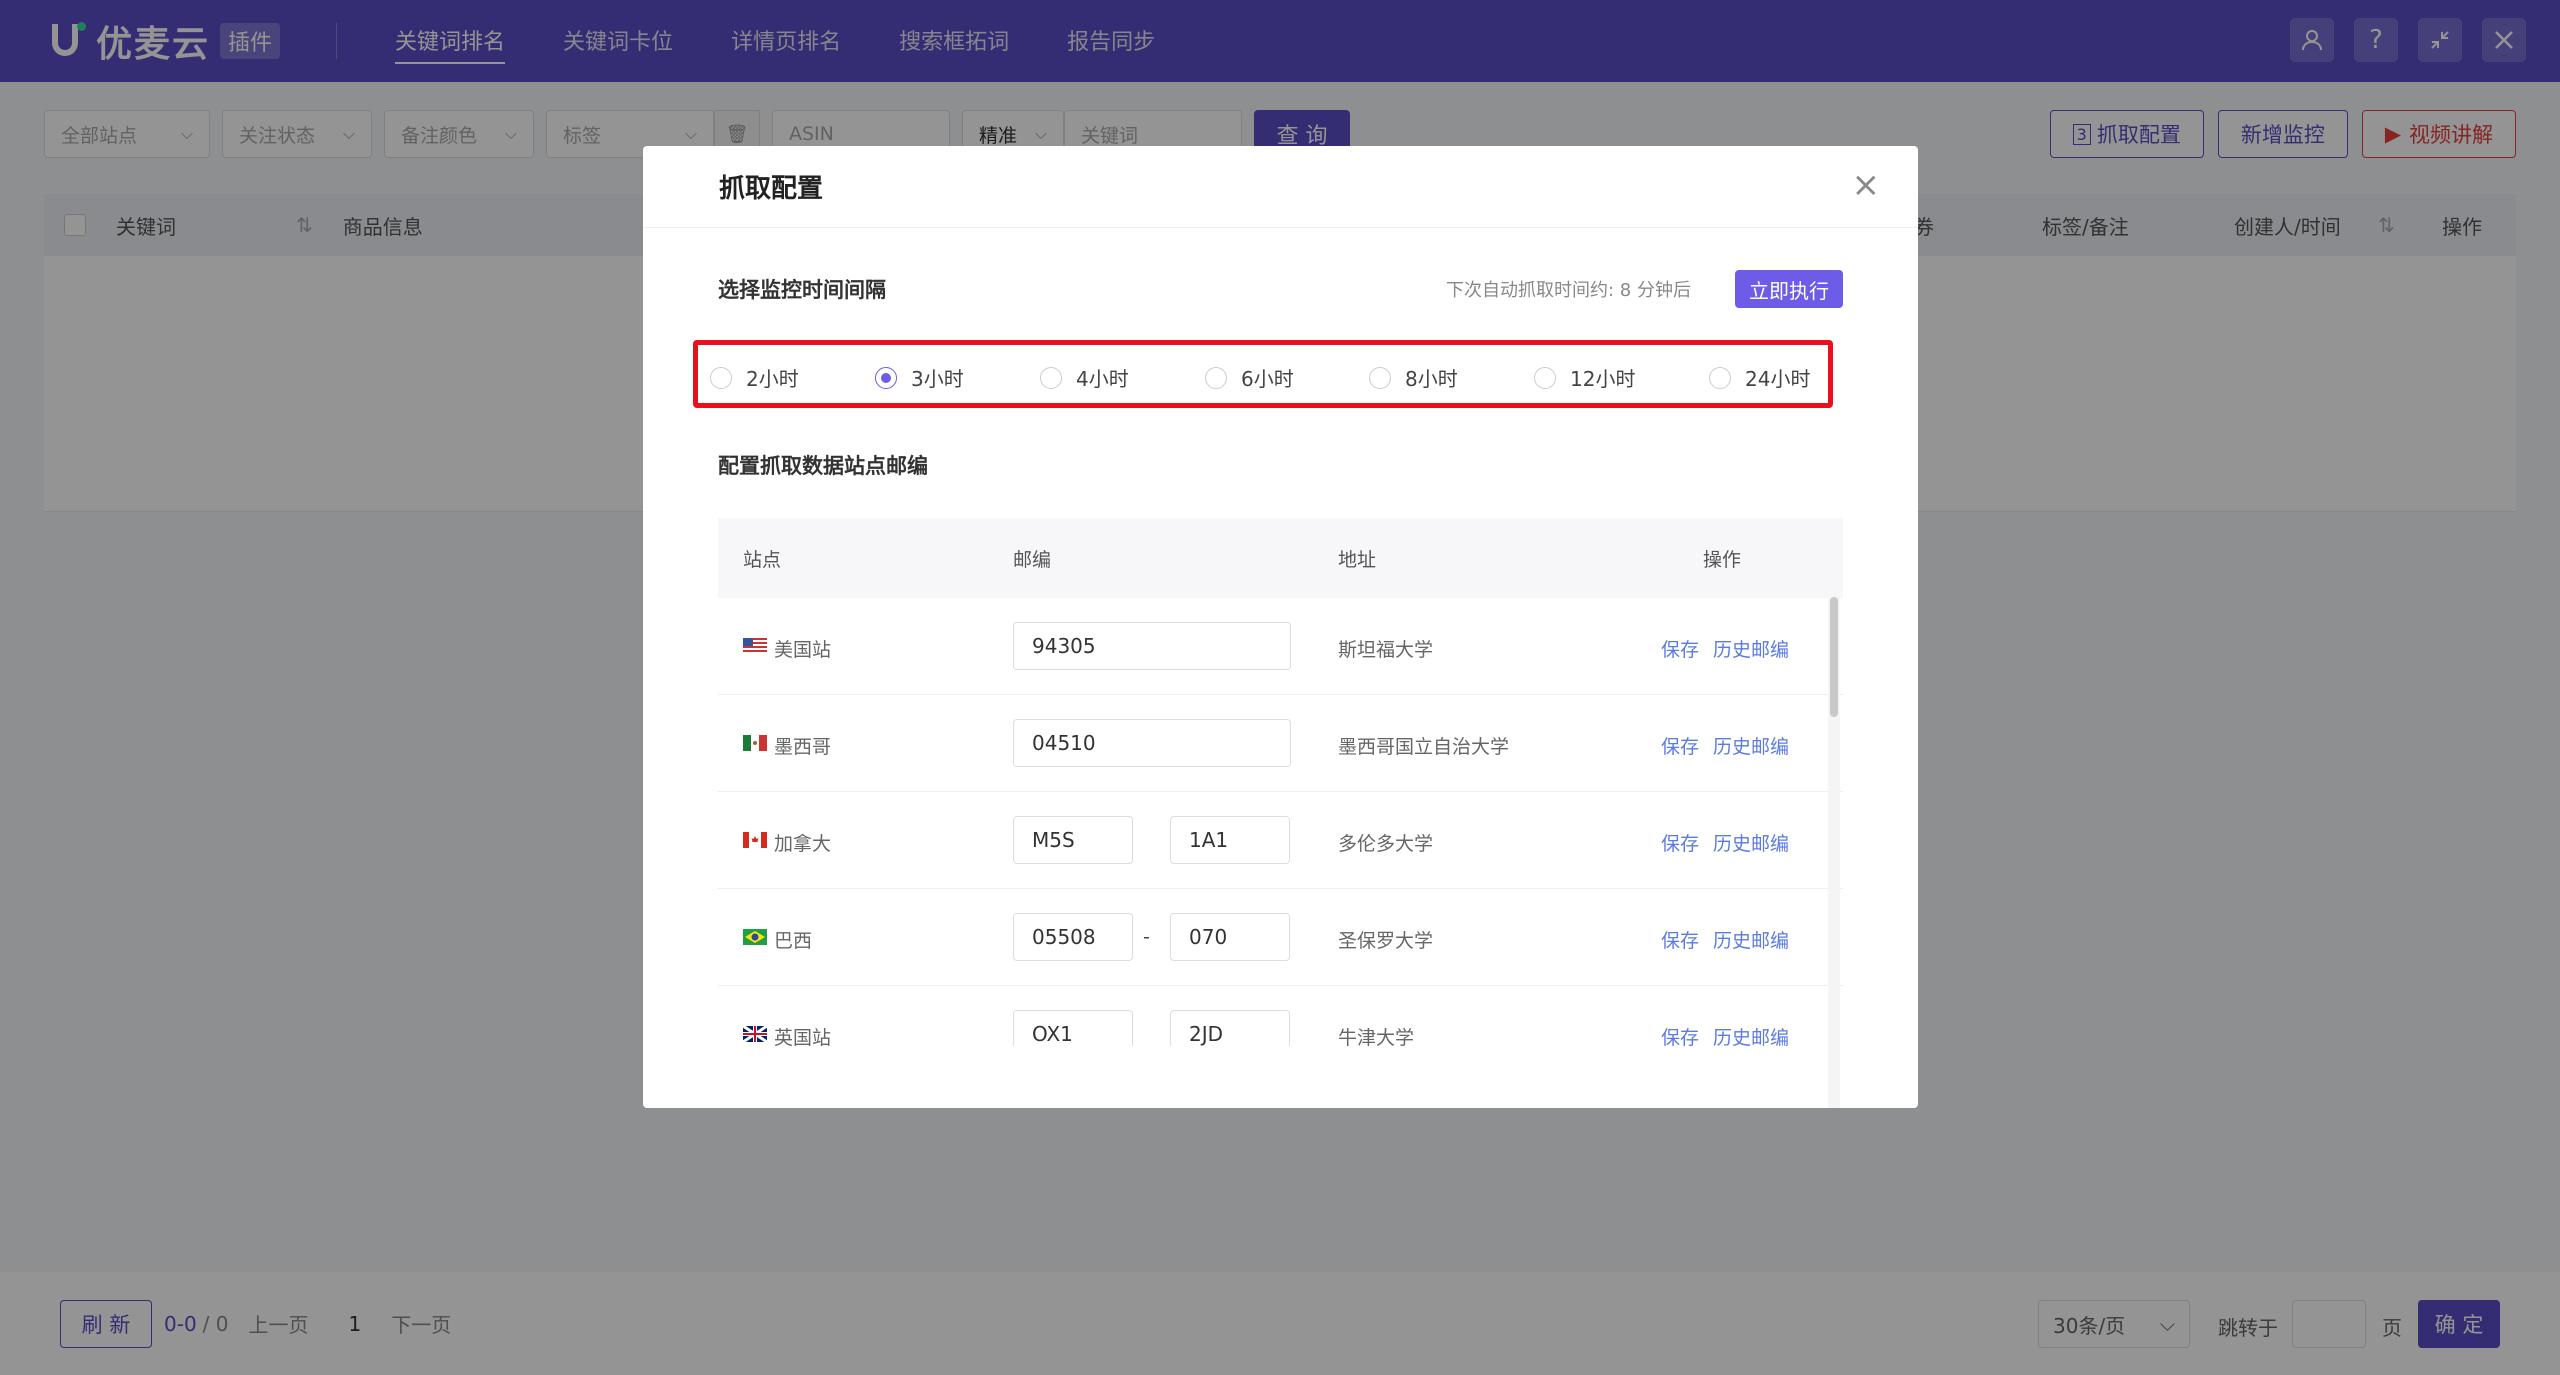 This screenshot has height=1375, width=2560. I want to click on interval-option-24h: 24小时, so click(1759, 377).